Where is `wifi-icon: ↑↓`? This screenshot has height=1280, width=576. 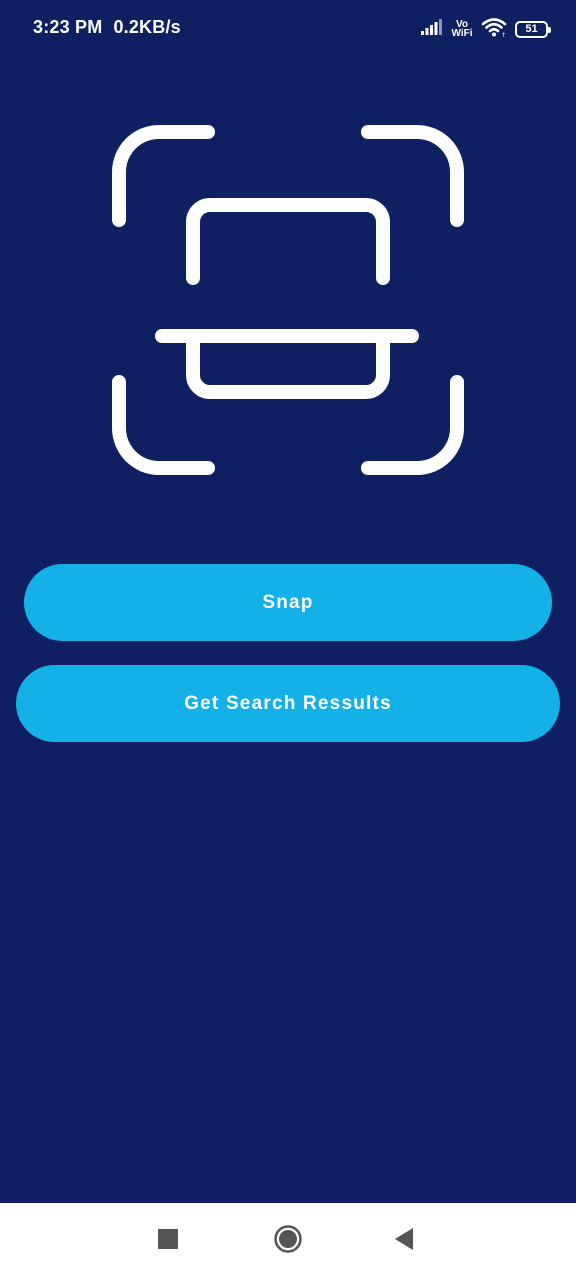
wifi-icon: ↑↓ is located at coordinates (496, 29).